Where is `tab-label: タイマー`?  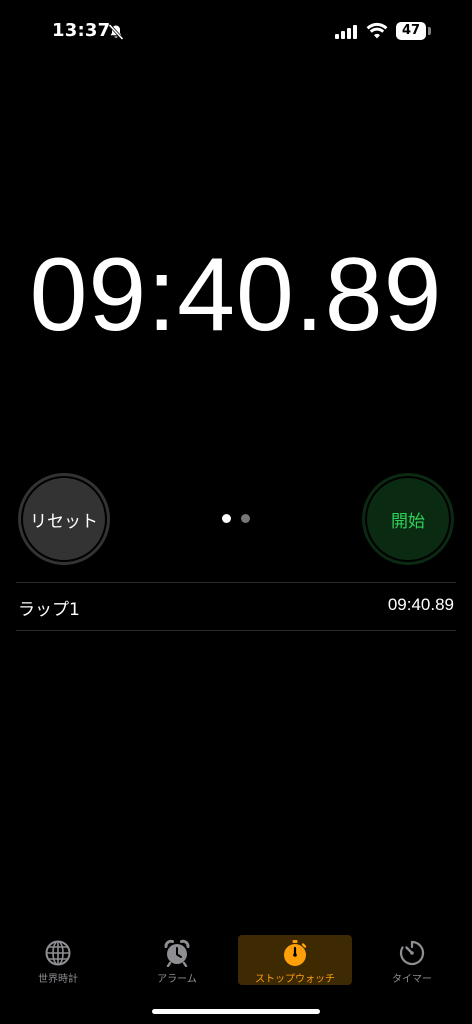
tab-label: タイマー is located at coordinates (412, 979).